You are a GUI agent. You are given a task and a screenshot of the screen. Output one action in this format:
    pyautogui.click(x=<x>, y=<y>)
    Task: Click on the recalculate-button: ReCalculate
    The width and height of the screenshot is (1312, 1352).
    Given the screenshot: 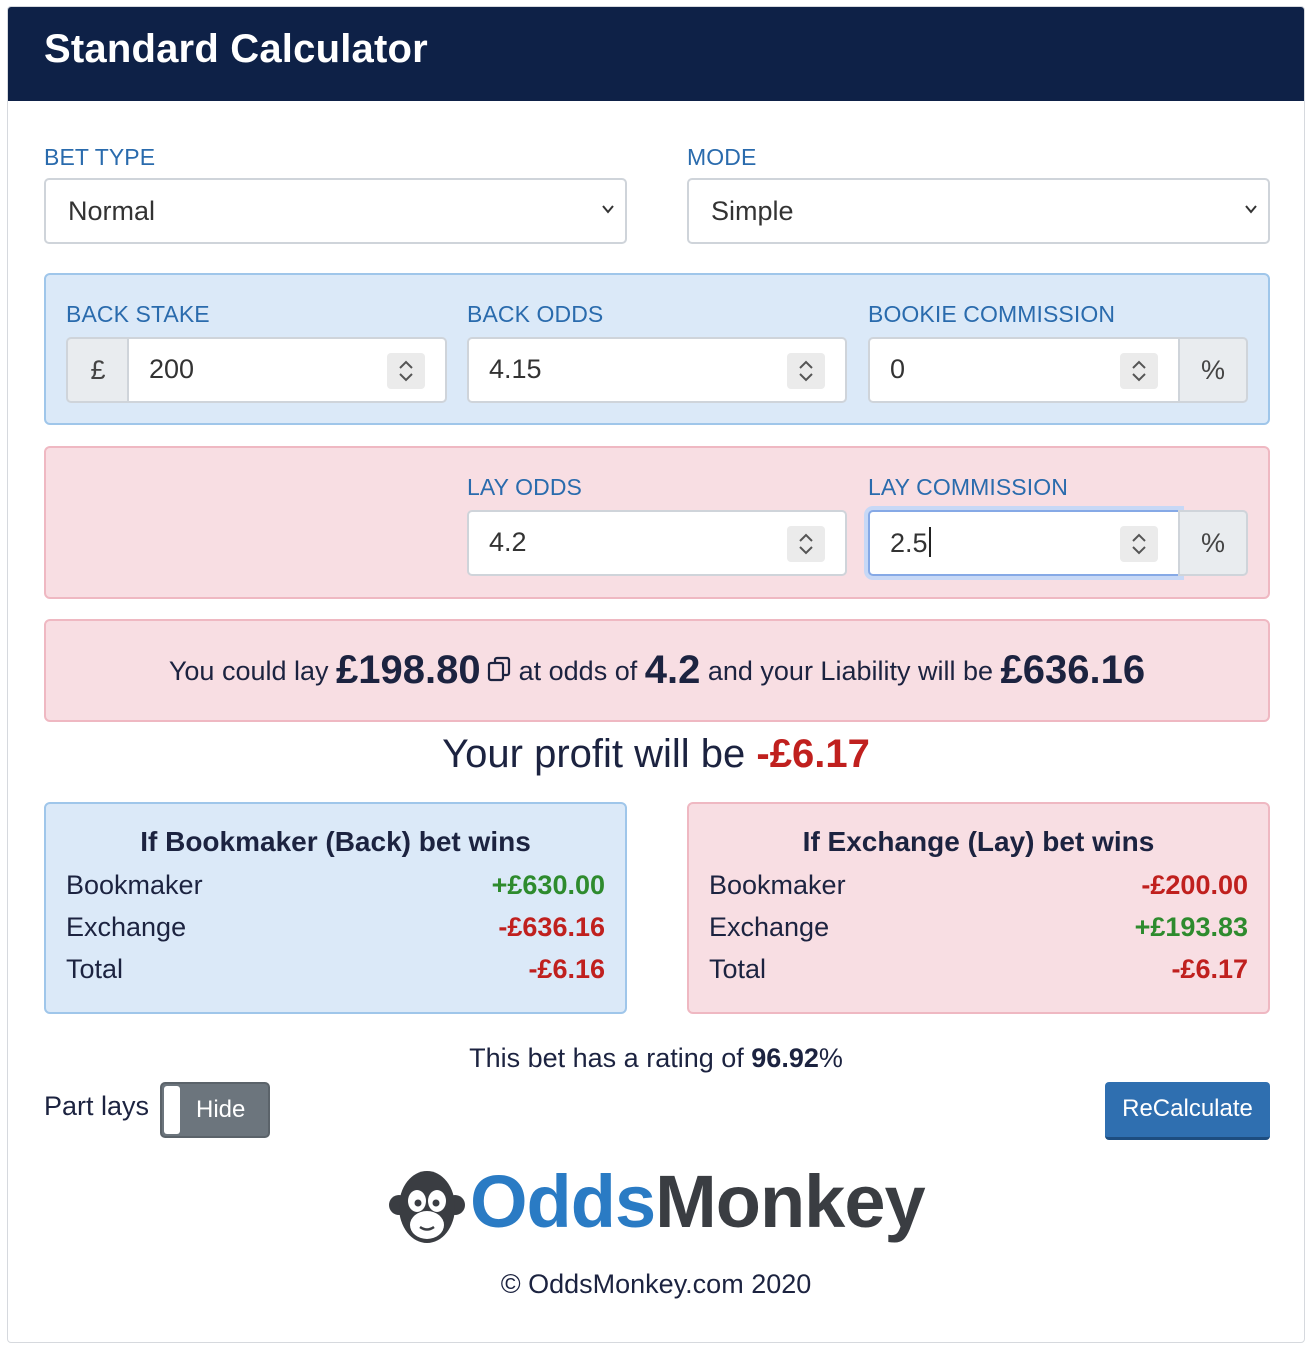 What is the action you would take?
    pyautogui.click(x=1187, y=1111)
    